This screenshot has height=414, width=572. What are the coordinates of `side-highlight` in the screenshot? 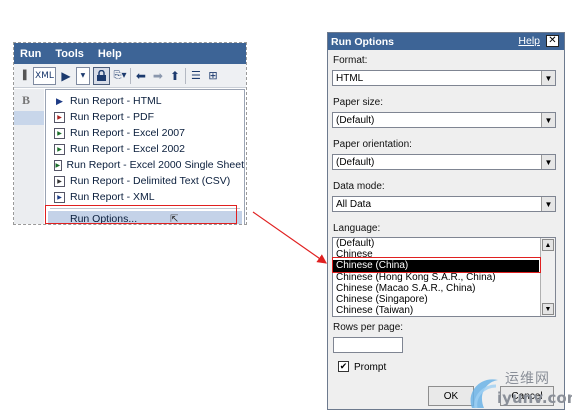 It's located at (29, 118).